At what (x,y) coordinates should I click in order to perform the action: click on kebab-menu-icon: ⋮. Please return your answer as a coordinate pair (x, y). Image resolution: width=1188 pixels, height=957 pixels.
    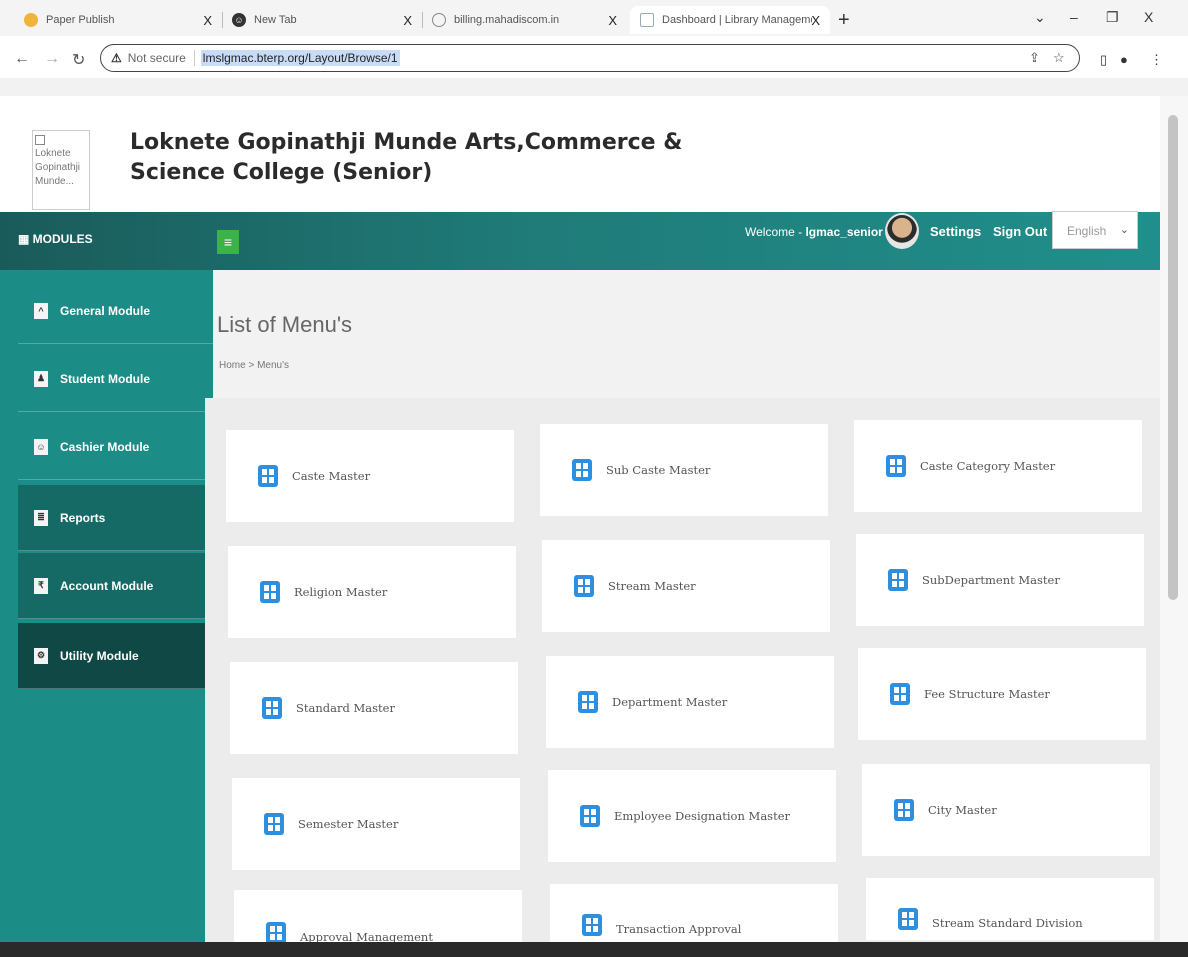
    Looking at the image, I should click on (1156, 60).